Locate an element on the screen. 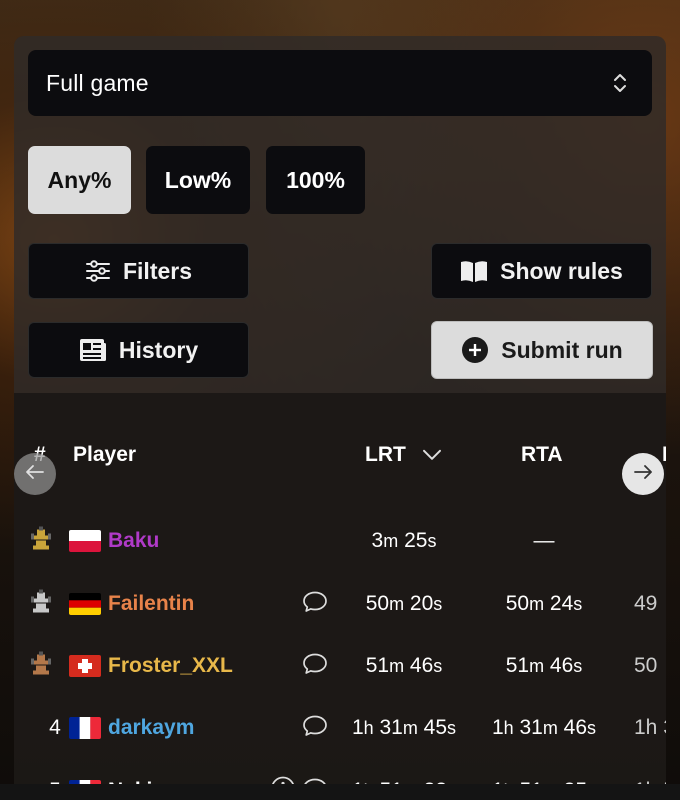 The image size is (680, 800). flag-poland-icon is located at coordinates (85, 541).